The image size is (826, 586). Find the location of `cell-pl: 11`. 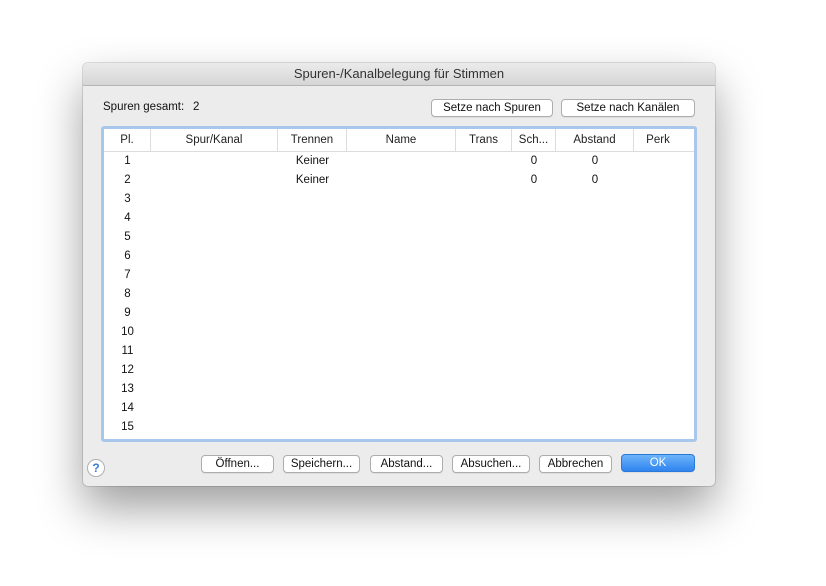

cell-pl: 11 is located at coordinates (127, 351).